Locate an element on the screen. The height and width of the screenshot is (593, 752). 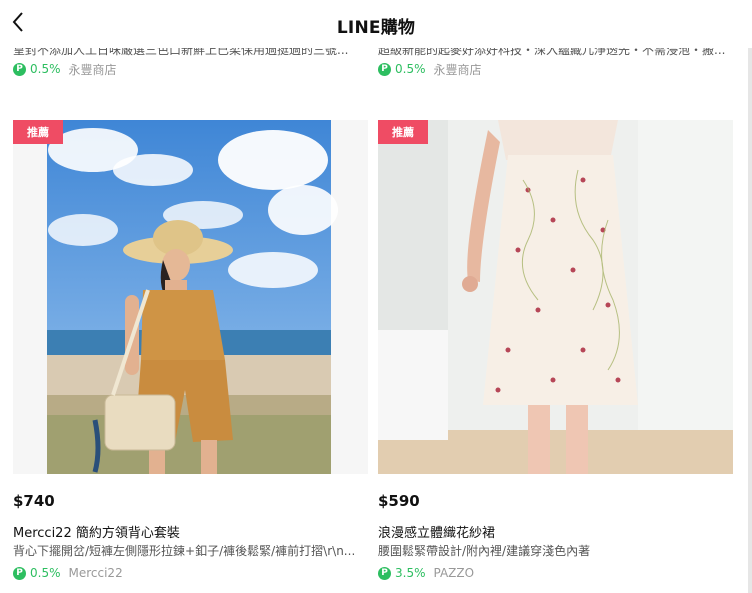
scrollbar is located at coordinates (750, 296).